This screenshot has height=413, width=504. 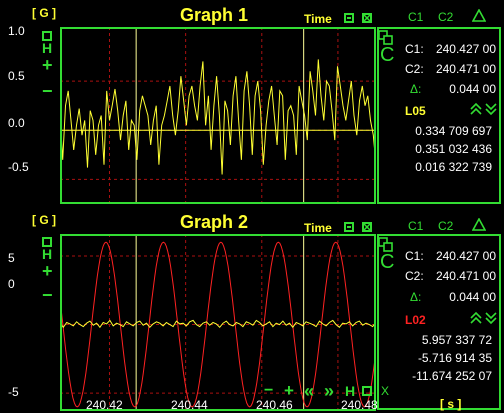 What do you see at coordinates (465, 49) in the screenshot?
I see `graph1-c1-value: 240.427 00` at bounding box center [465, 49].